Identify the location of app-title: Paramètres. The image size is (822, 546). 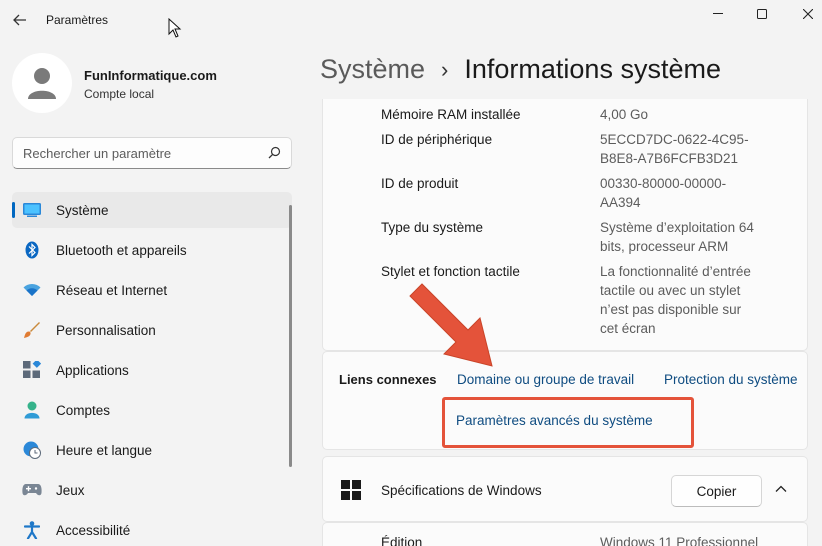
(77, 20).